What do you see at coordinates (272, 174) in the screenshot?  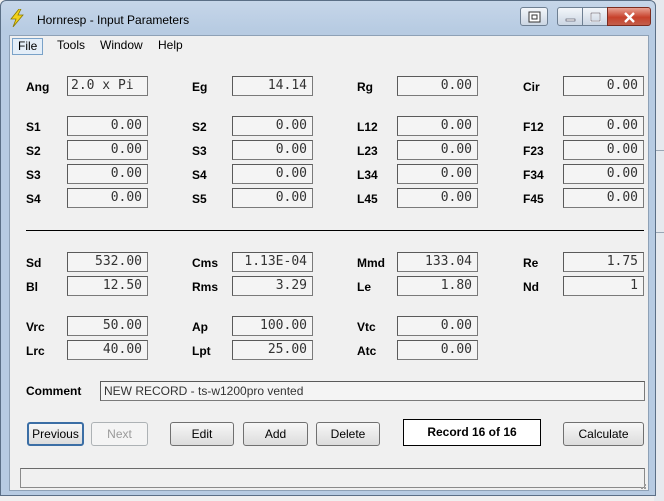 I see `field-s4-col2: 0.00` at bounding box center [272, 174].